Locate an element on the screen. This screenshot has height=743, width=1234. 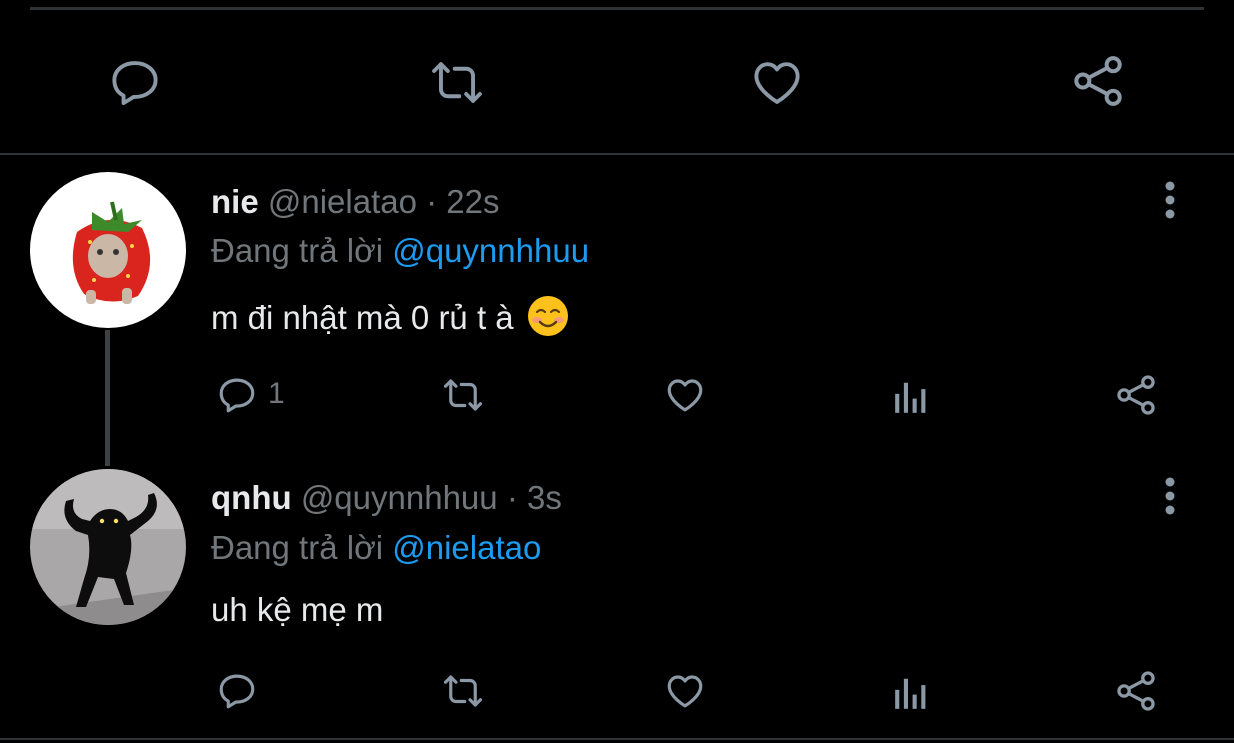
replying-to: Đang trả lời @quynnhhuu is located at coordinates (400, 251).